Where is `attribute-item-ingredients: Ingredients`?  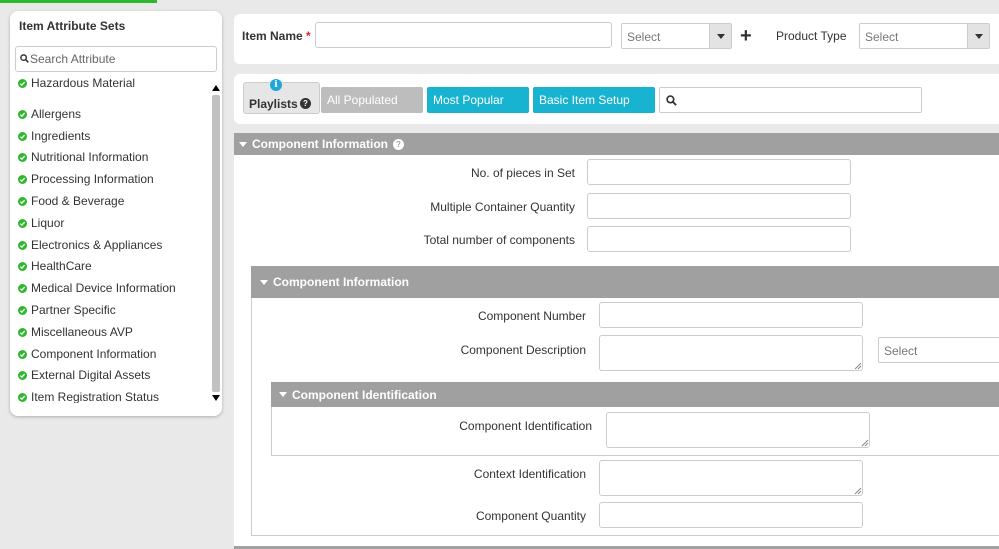 attribute-item-ingredients: Ingredients is located at coordinates (54, 136).